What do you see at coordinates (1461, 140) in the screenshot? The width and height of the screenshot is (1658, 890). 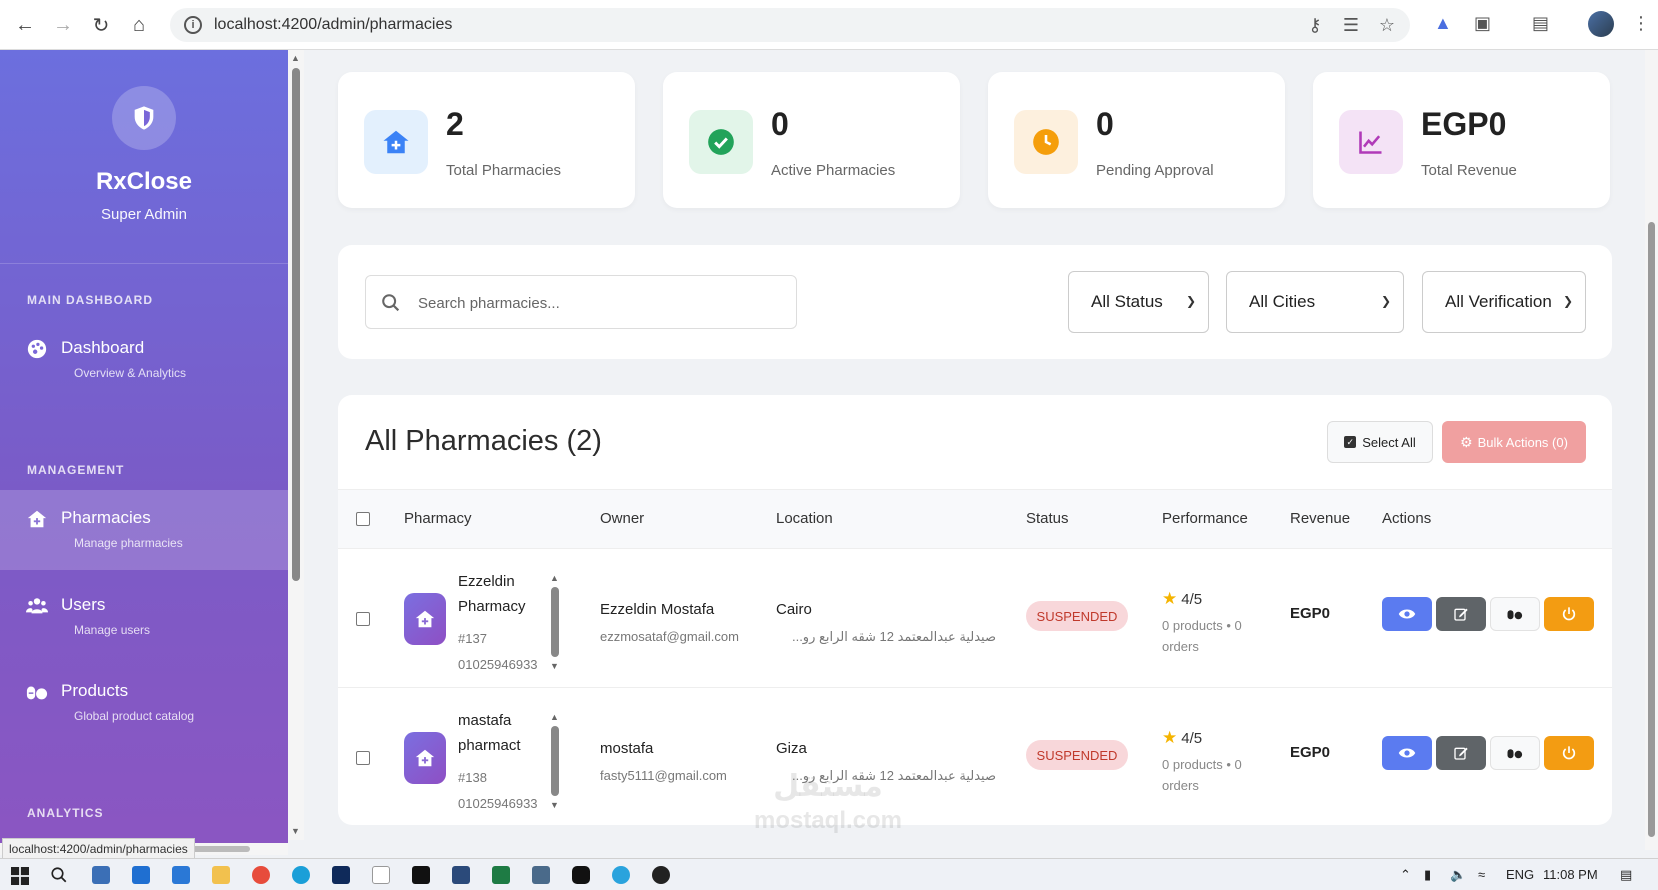 I see `stat-card-total-revenue: EGP0 Total Revenue` at bounding box center [1461, 140].